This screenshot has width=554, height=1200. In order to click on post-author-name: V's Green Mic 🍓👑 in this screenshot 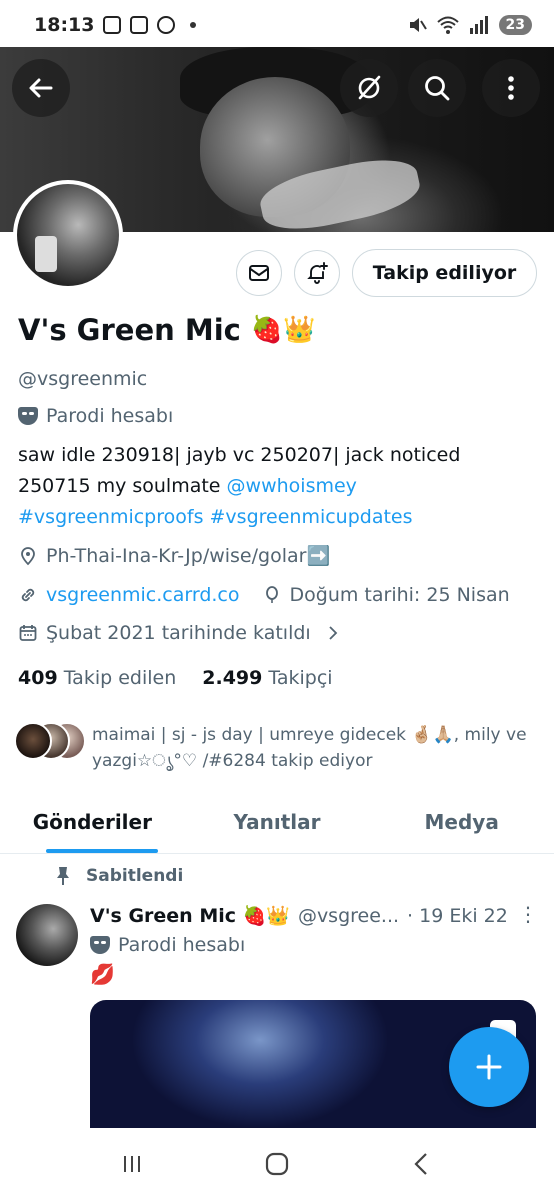, I will do `click(190, 915)`.